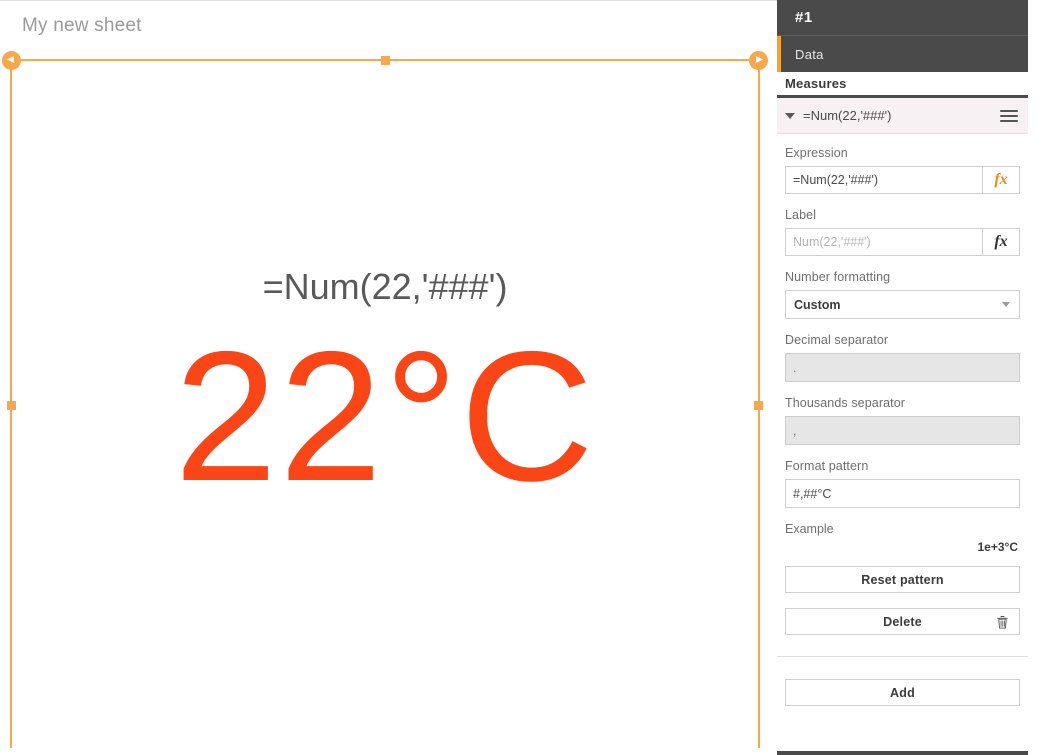 The image size is (1043, 755). What do you see at coordinates (845, 403) in the screenshot?
I see `thousands-separator-label: Thousands separator` at bounding box center [845, 403].